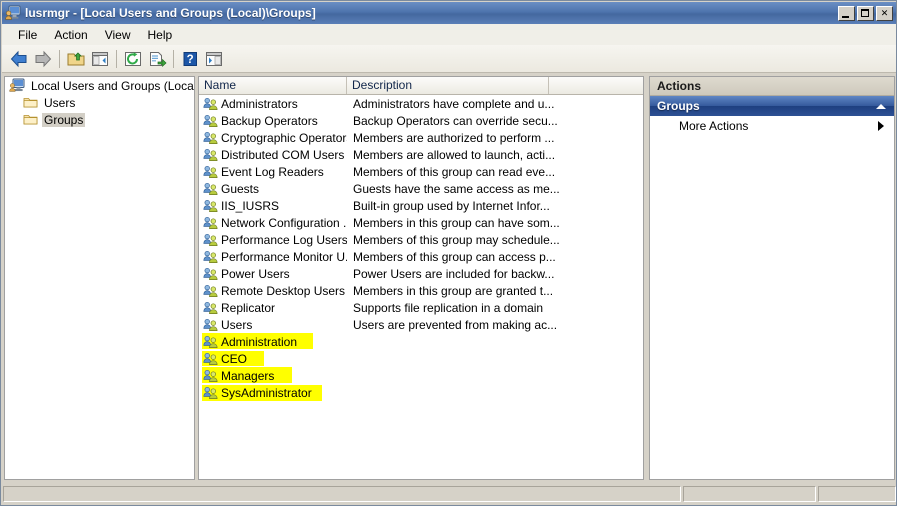 The width and height of the screenshot is (897, 506). I want to click on group-name-label: Administration, so click(259, 341).